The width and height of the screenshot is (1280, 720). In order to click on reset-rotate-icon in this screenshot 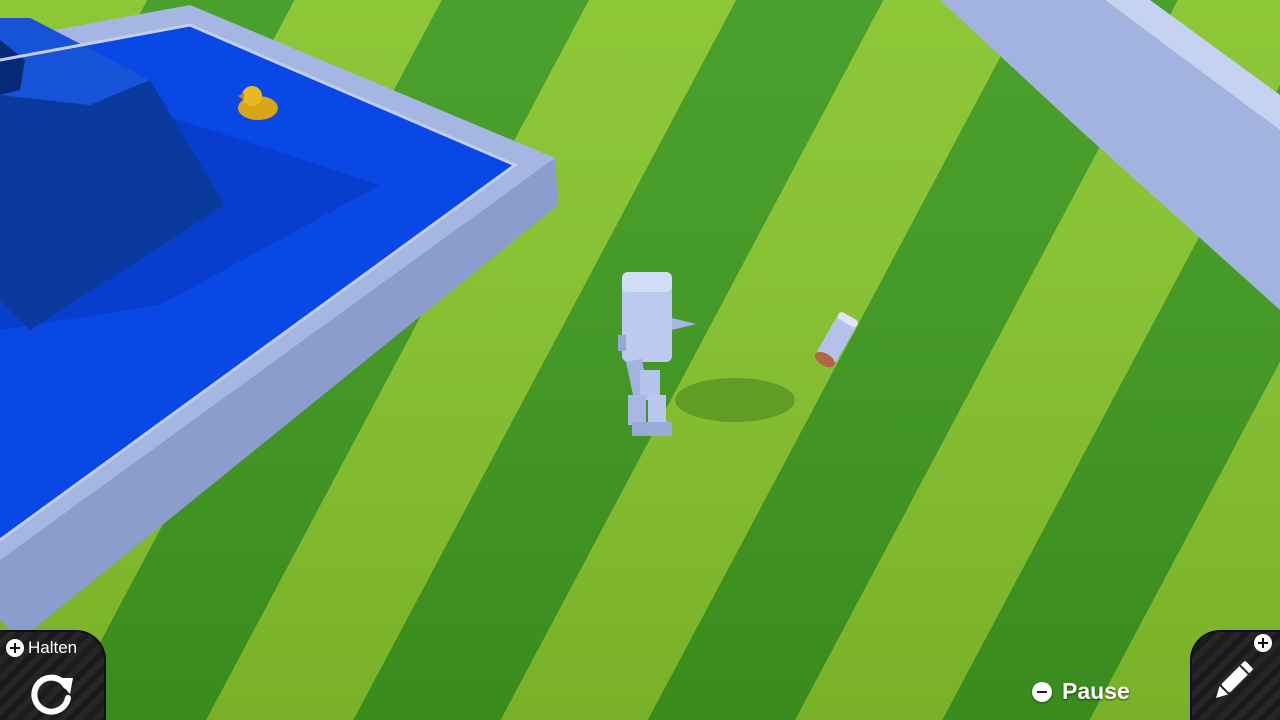, I will do `click(52, 694)`.